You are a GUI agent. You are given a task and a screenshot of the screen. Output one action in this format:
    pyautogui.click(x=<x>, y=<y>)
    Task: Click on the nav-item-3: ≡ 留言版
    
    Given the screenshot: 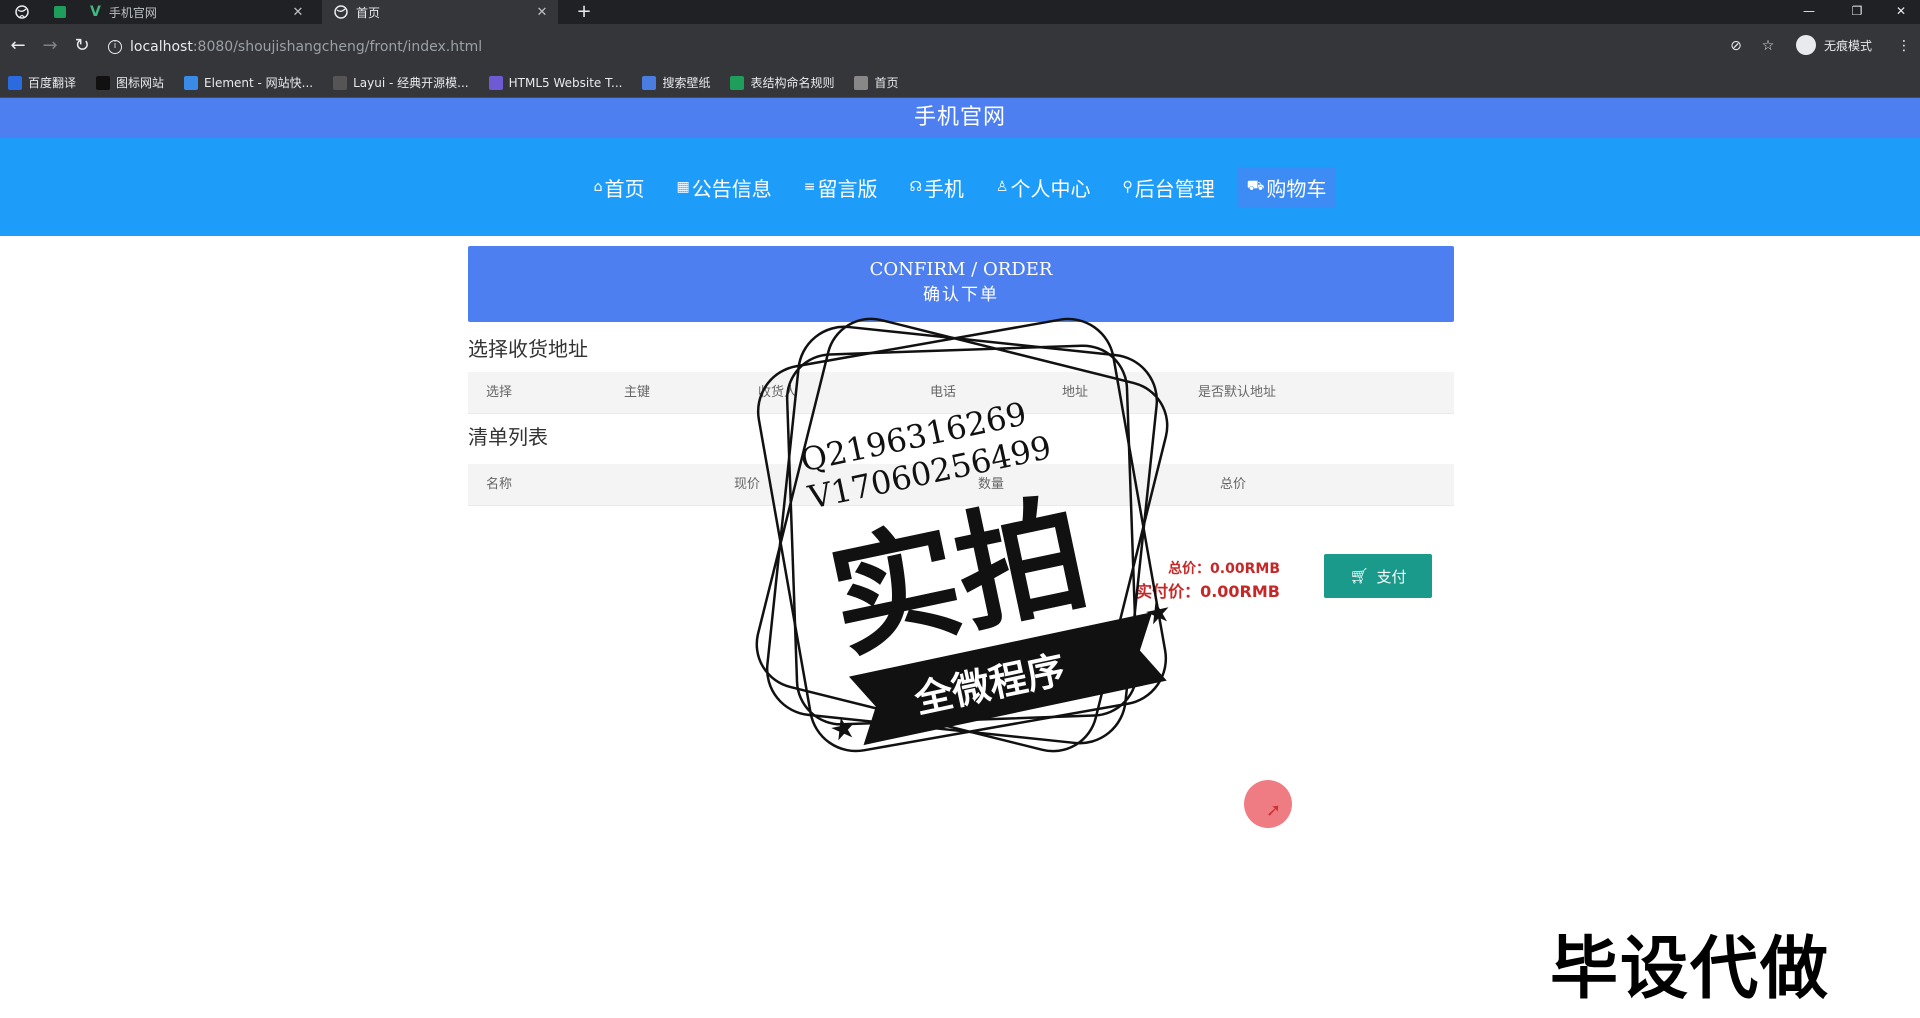 What is the action you would take?
    pyautogui.click(x=841, y=187)
    